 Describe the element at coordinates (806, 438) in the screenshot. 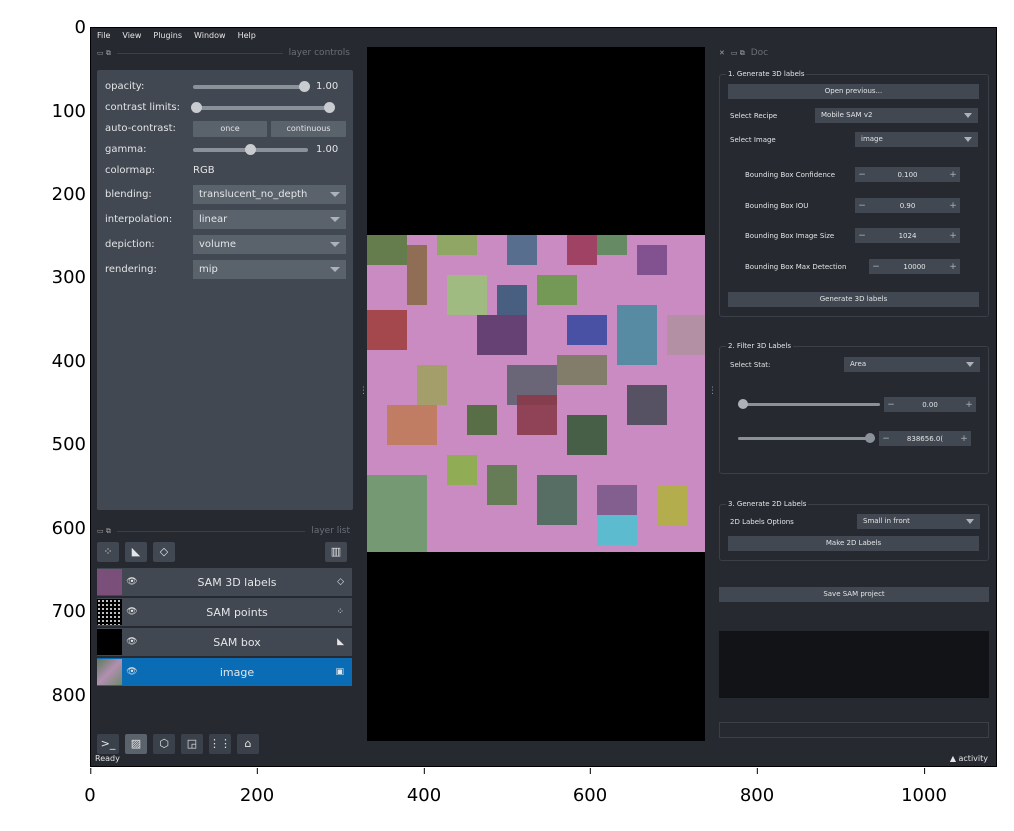

I see `max-slider` at that location.